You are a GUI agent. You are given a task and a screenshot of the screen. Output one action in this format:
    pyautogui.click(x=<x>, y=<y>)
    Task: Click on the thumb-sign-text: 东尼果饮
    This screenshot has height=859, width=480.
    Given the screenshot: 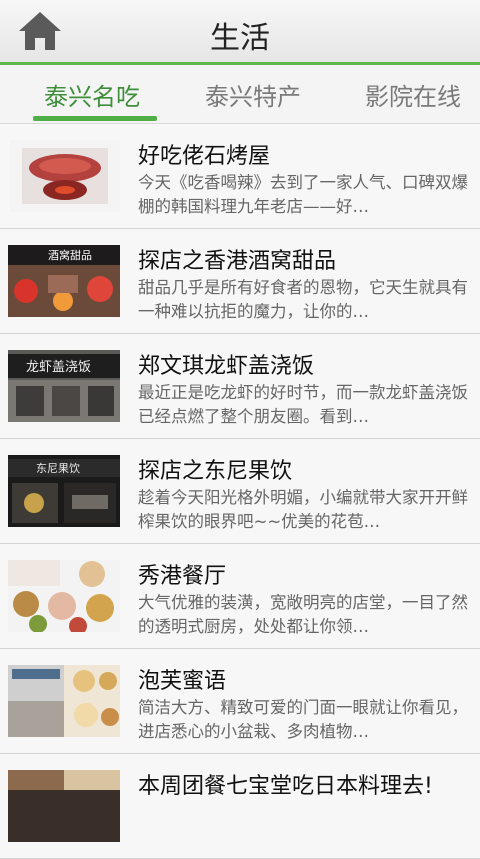 What is the action you would take?
    pyautogui.click(x=58, y=468)
    